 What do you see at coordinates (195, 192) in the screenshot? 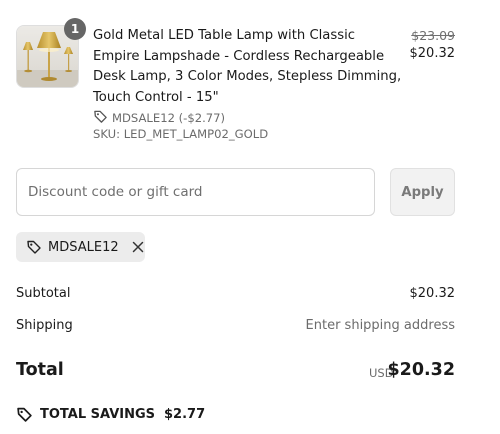
I see `discount-code-input` at bounding box center [195, 192].